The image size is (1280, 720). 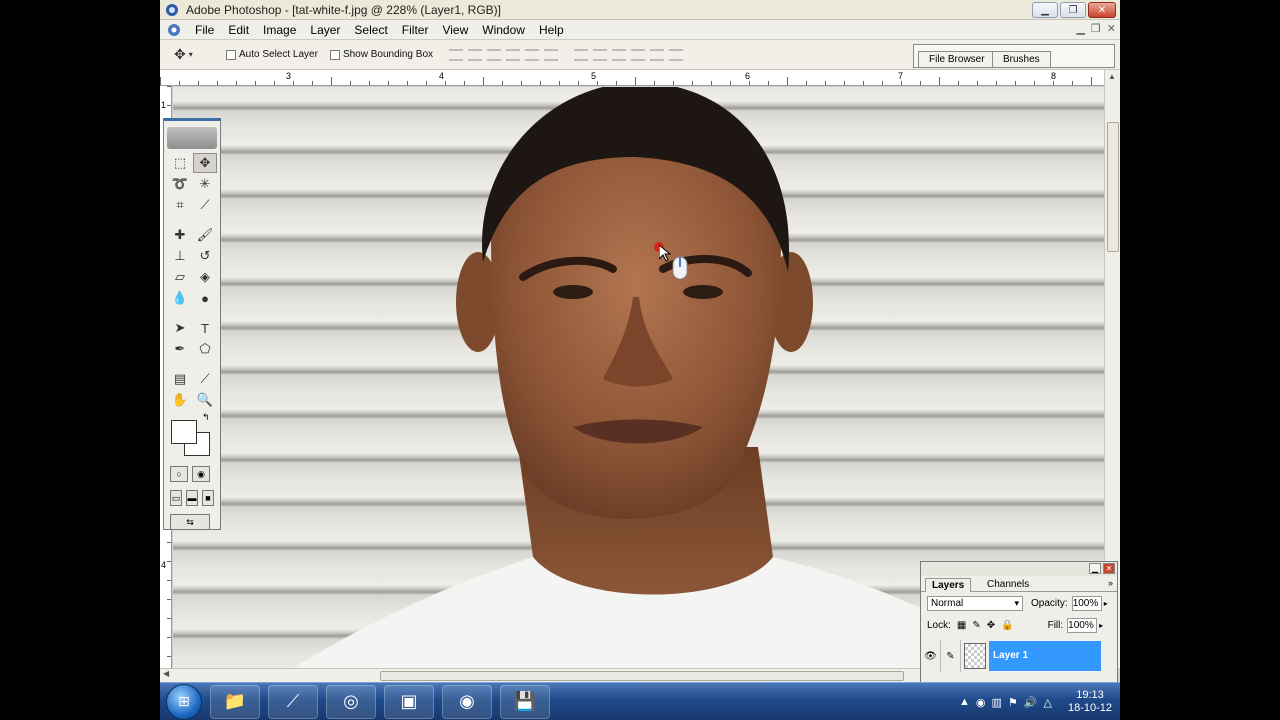 I want to click on photoshop-taskbar-icon: ◉, so click(x=467, y=701).